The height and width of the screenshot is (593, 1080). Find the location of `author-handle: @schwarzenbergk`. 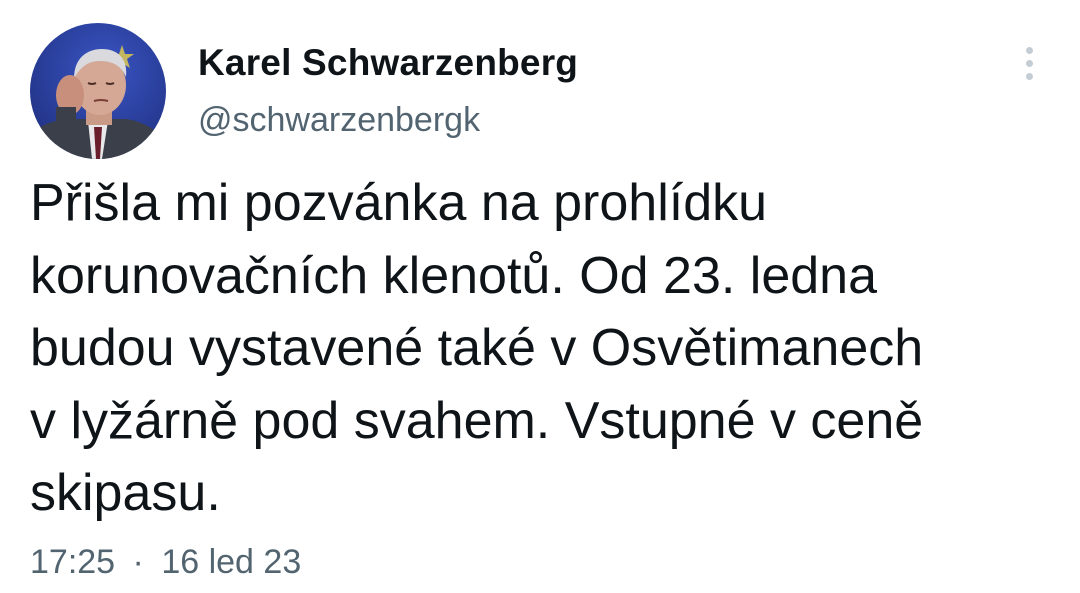

author-handle: @schwarzenbergk is located at coordinates (339, 120).